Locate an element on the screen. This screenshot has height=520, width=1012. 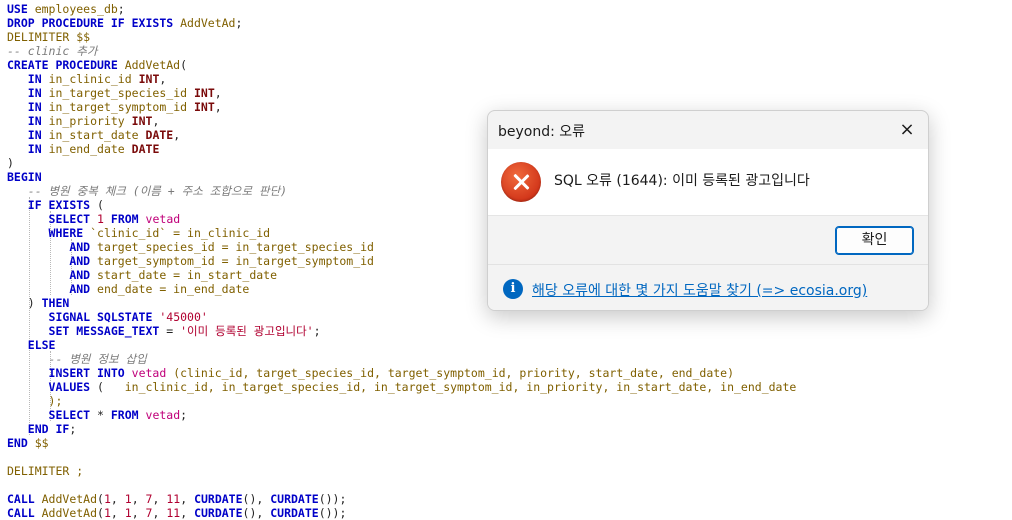
dialog-button-area: 확인 is located at coordinates (708, 239).